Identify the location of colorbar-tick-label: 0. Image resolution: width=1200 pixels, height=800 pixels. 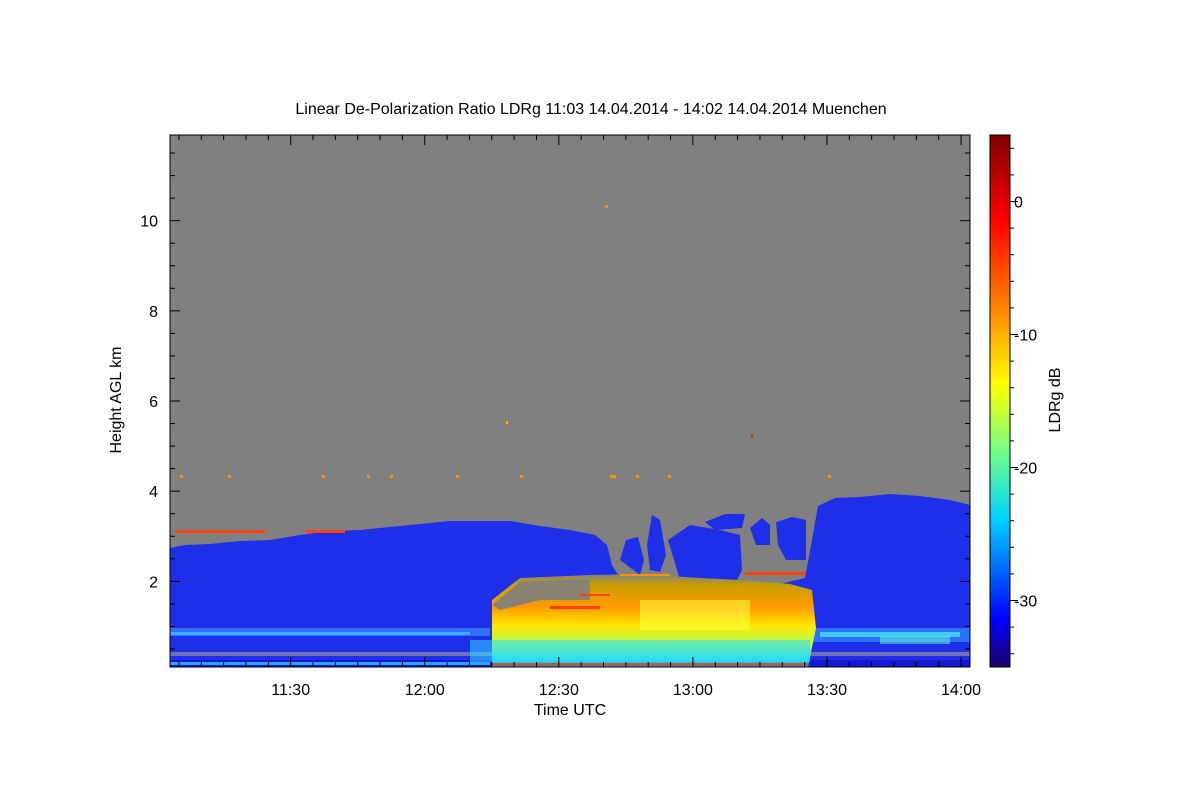
(1018, 203).